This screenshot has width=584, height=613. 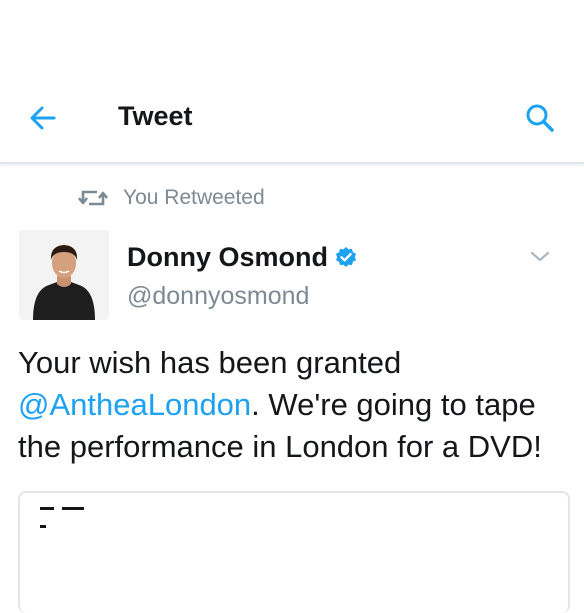 I want to click on search-icon, so click(x=540, y=118).